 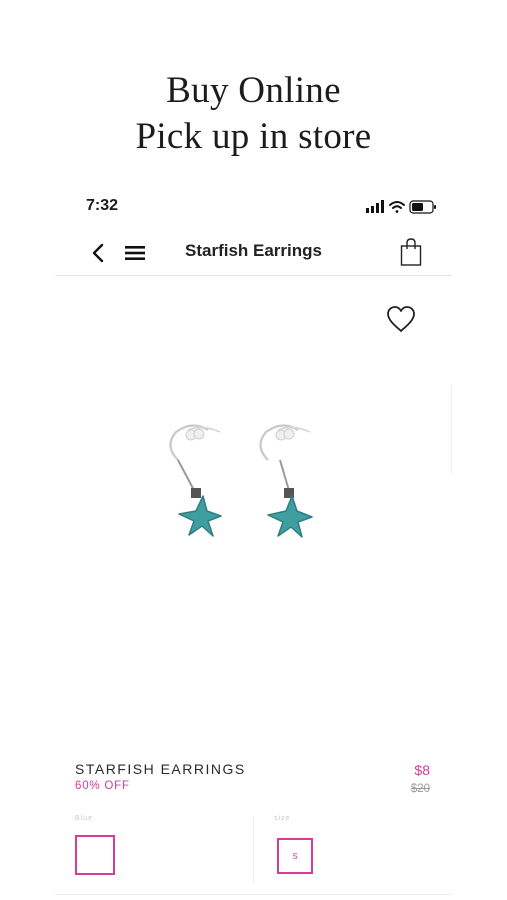 What do you see at coordinates (451, 429) in the screenshot?
I see `image-edge` at bounding box center [451, 429].